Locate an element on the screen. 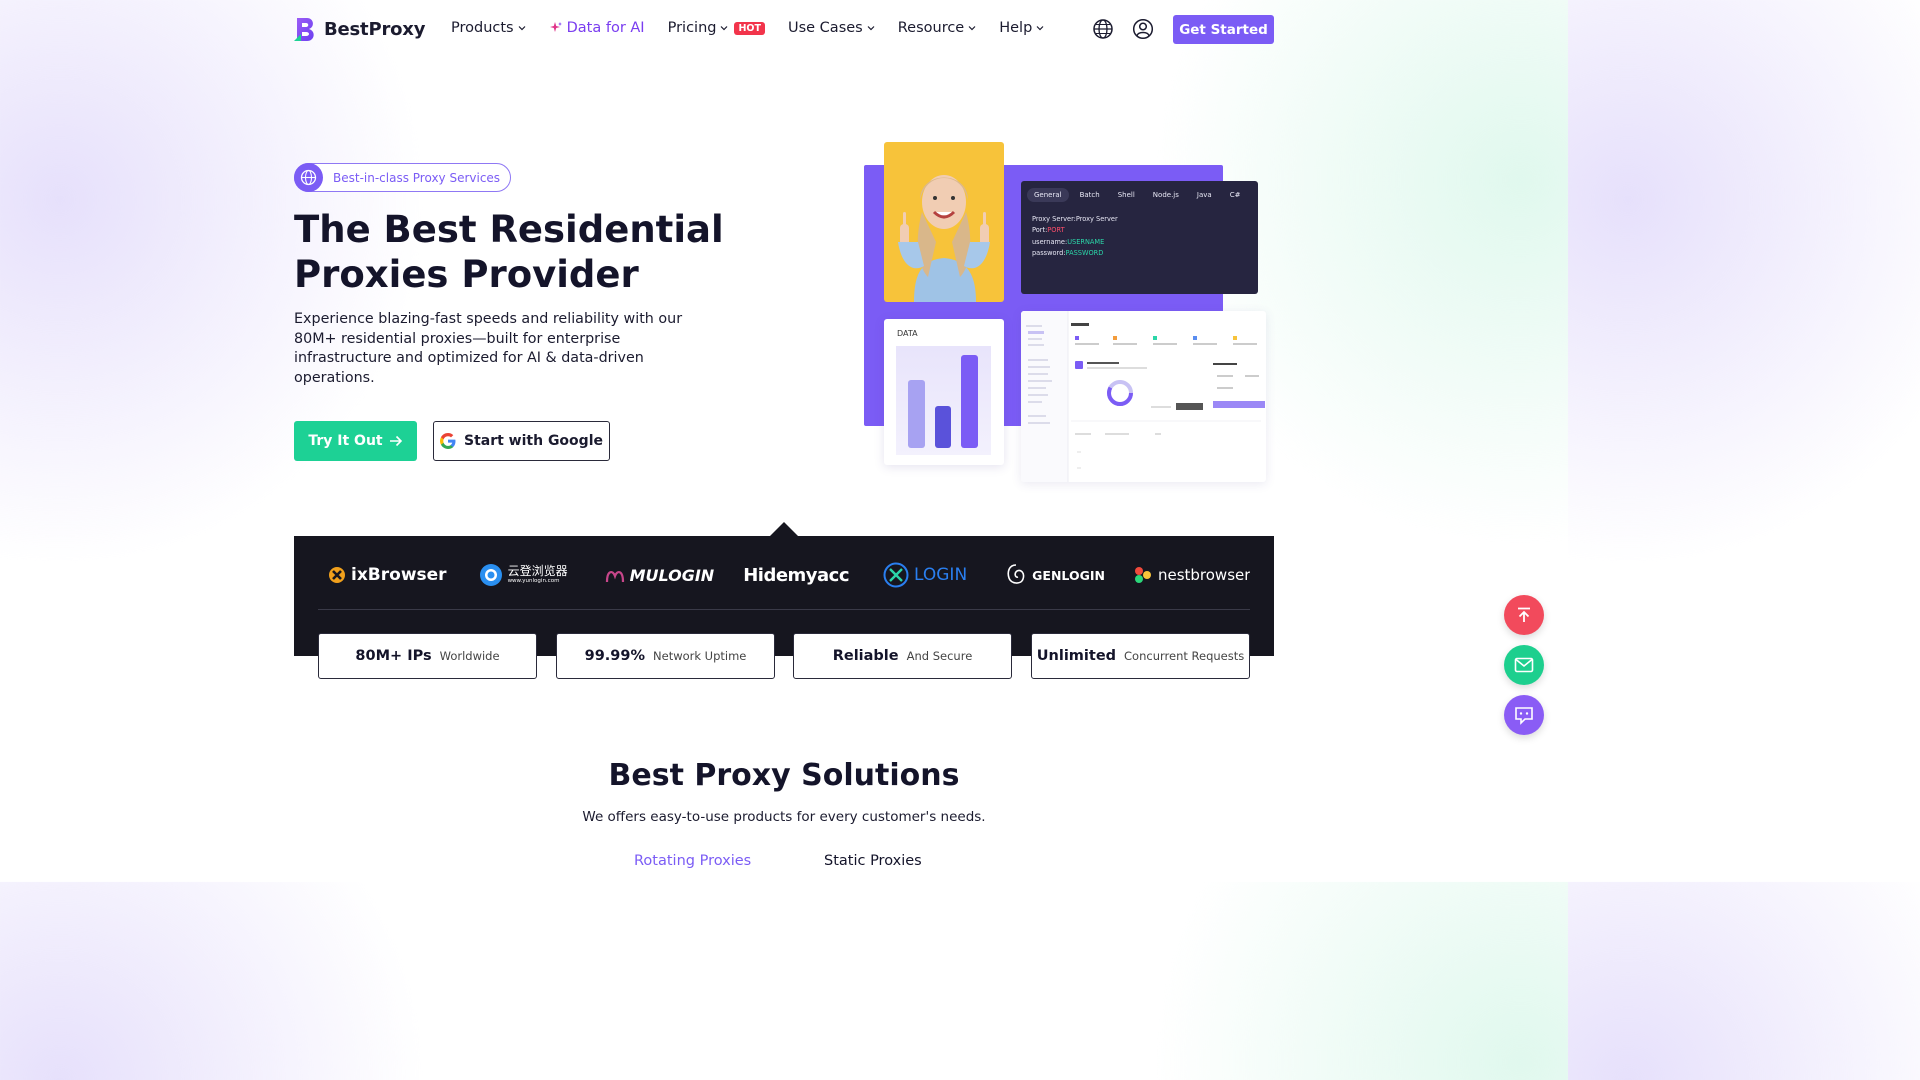 The height and width of the screenshot is (1080, 1920). data-card-title: DATA is located at coordinates (907, 333).